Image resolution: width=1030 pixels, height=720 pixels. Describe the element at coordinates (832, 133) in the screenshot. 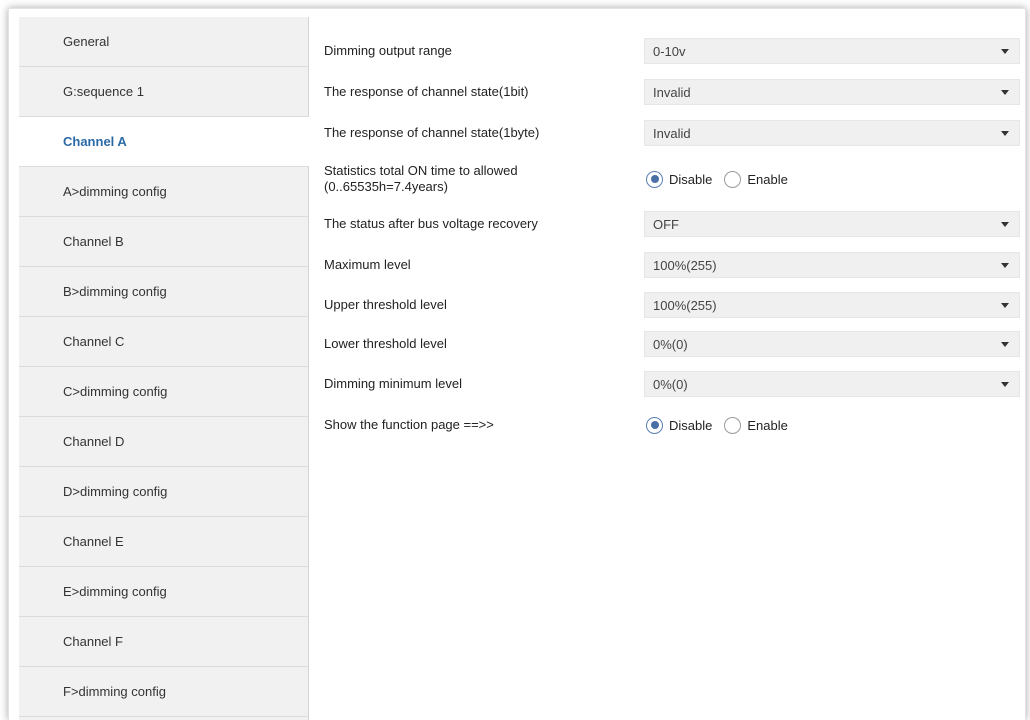

I see `response-1byte-select: Invalid` at that location.